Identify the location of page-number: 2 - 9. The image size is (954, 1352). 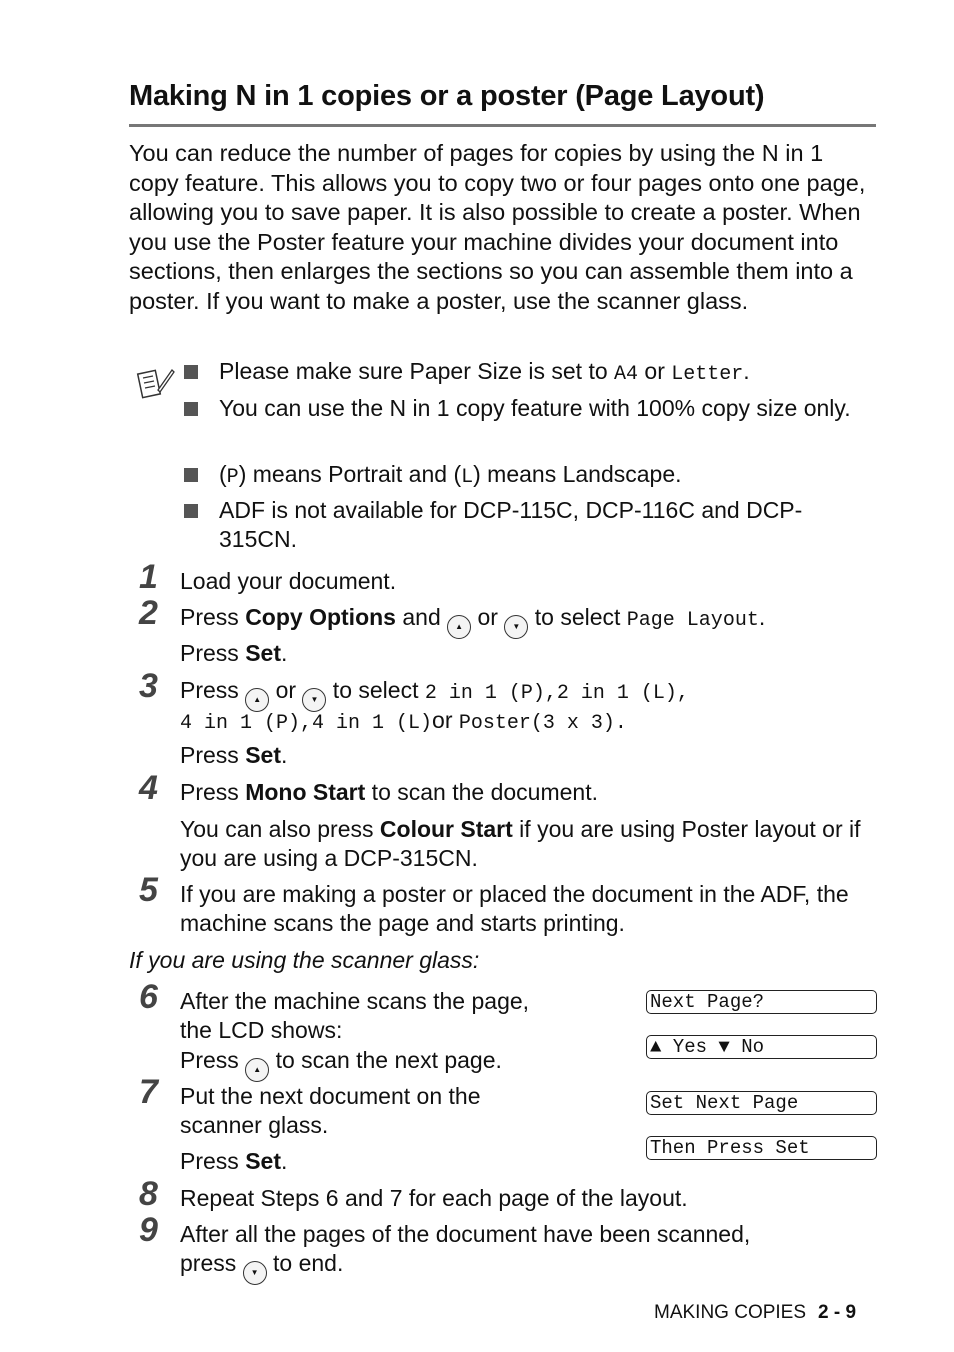
(837, 1312).